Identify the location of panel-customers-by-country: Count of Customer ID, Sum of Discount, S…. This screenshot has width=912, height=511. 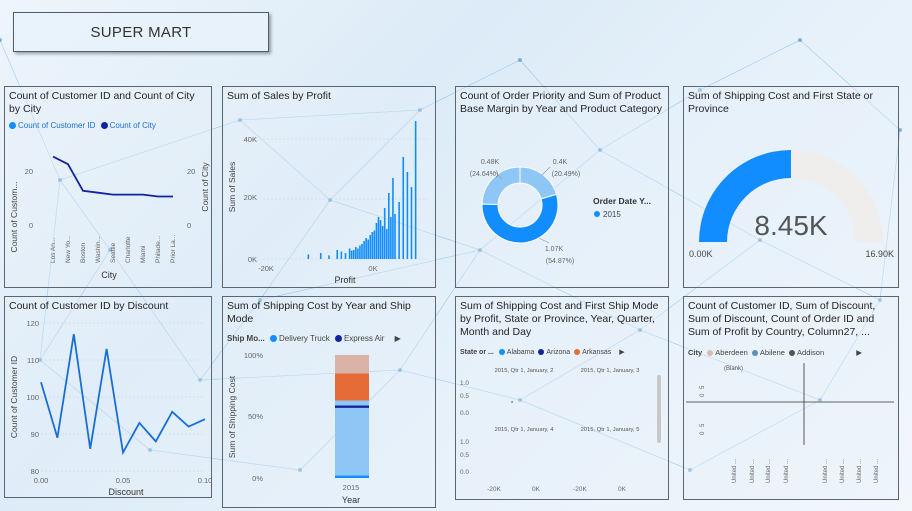
(791, 398).